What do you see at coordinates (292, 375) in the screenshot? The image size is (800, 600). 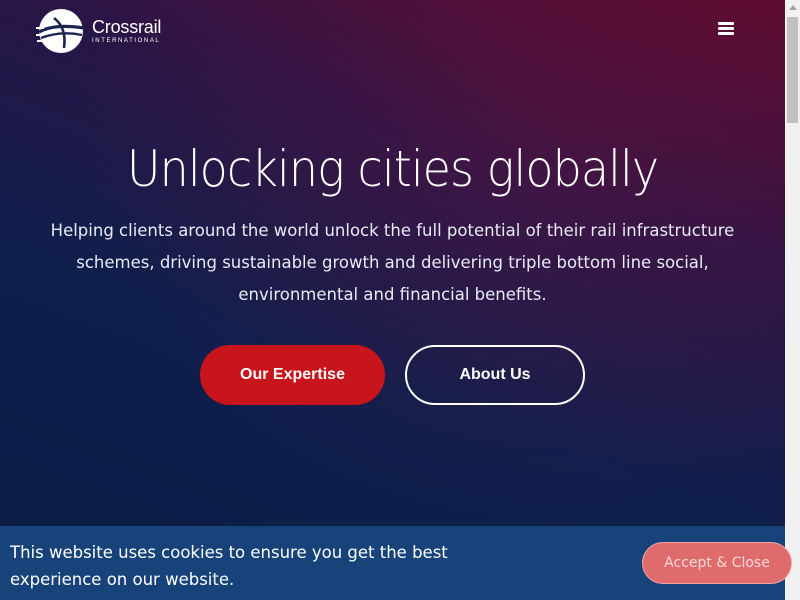 I see `our-expertise-button: Our Expertise` at bounding box center [292, 375].